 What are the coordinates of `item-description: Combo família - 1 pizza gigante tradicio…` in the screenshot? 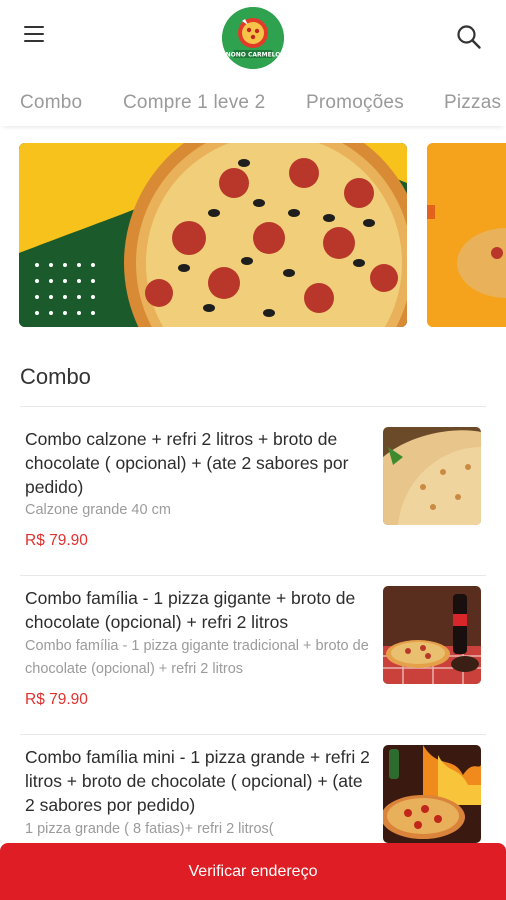 It's located at (197, 657).